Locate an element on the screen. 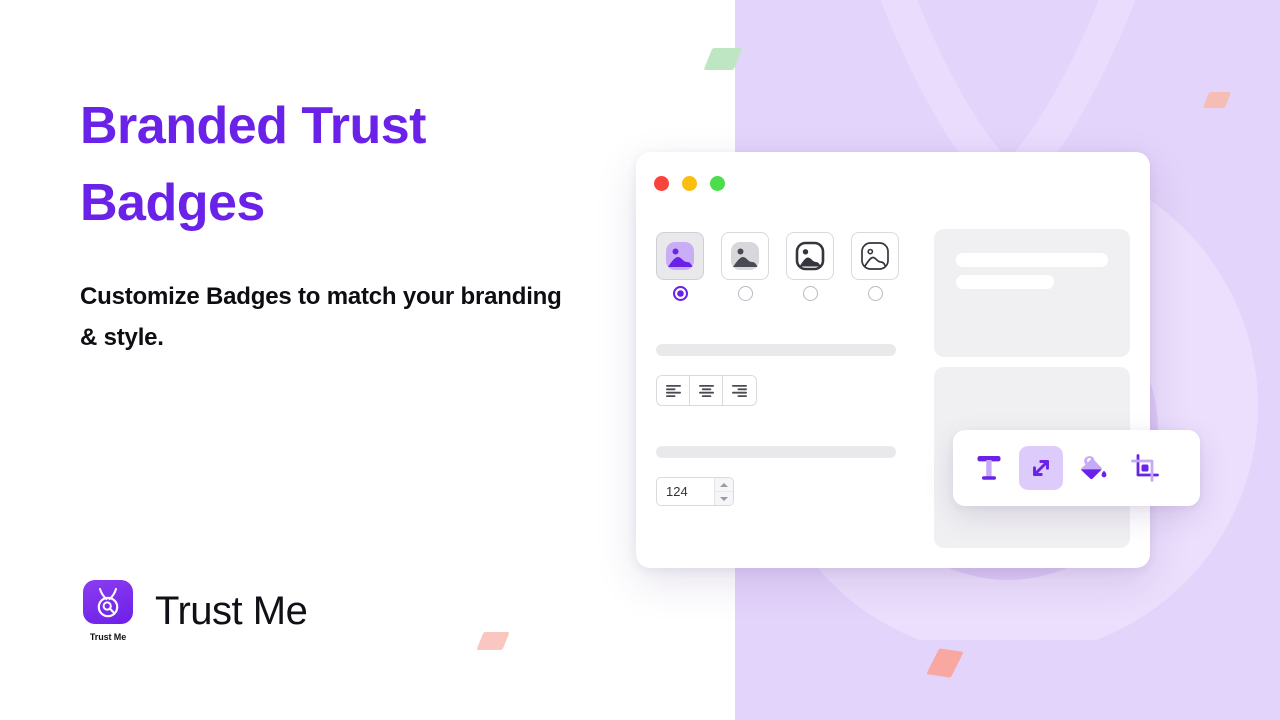 This screenshot has width=1280, height=720. align-center-button is located at coordinates (706, 390).